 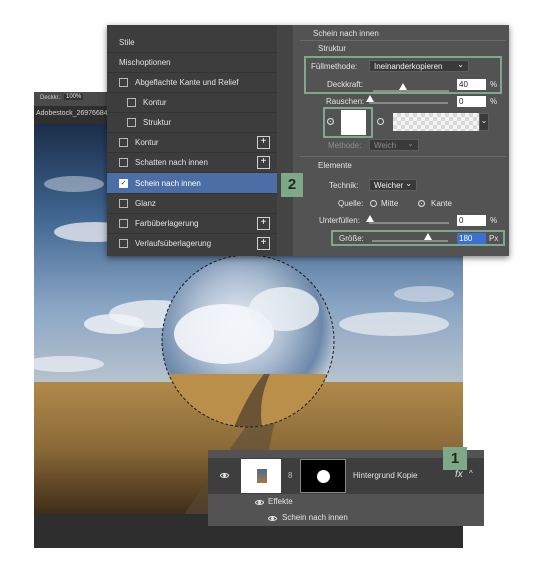 I want to click on style-item-verlaufsueberlagerung: Verlaufsüberlagerung +, so click(x=192, y=243).